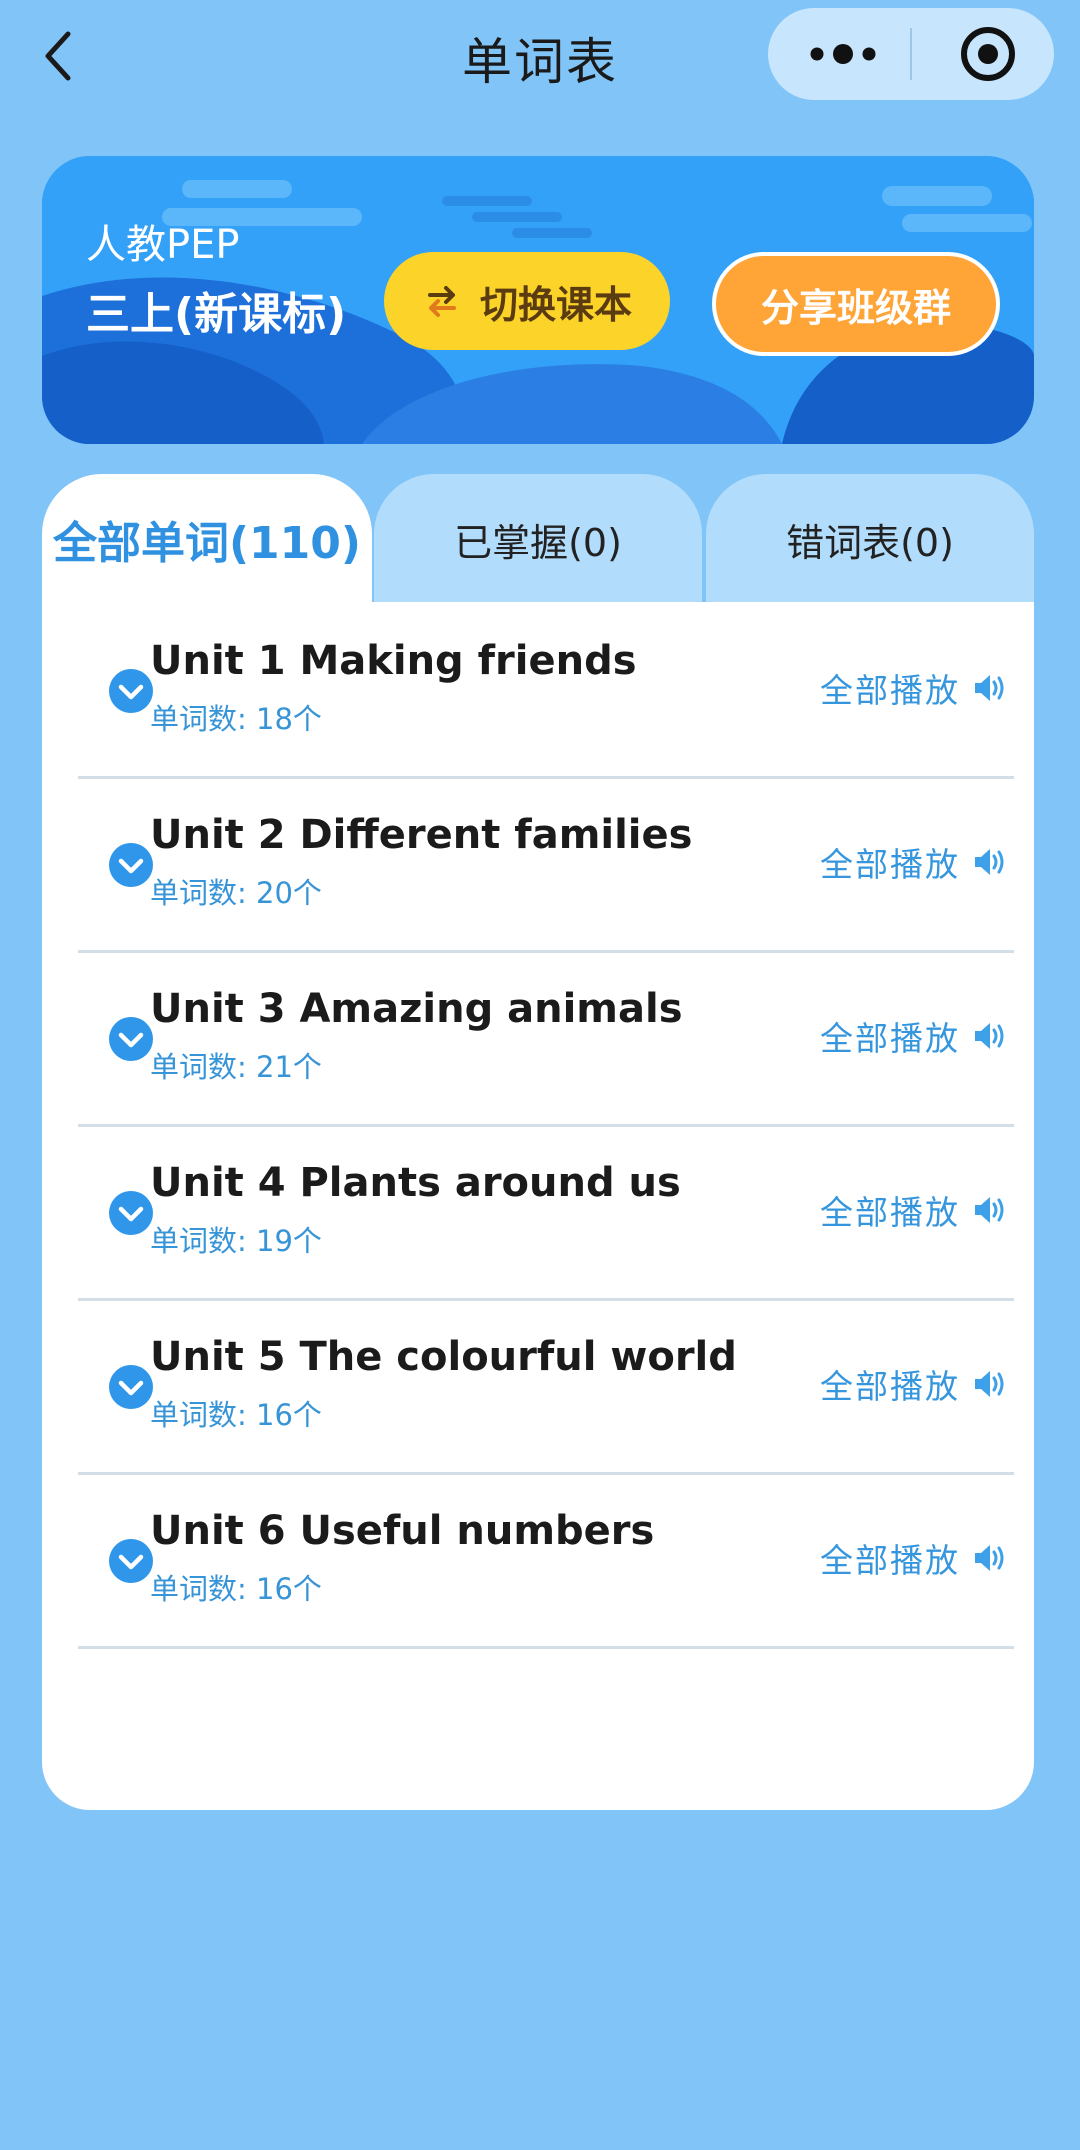  Describe the element at coordinates (546, 1038) in the screenshot. I see `unit-row: Unit 3 Amazing animals 单词数: 21个 全部播放` at that location.